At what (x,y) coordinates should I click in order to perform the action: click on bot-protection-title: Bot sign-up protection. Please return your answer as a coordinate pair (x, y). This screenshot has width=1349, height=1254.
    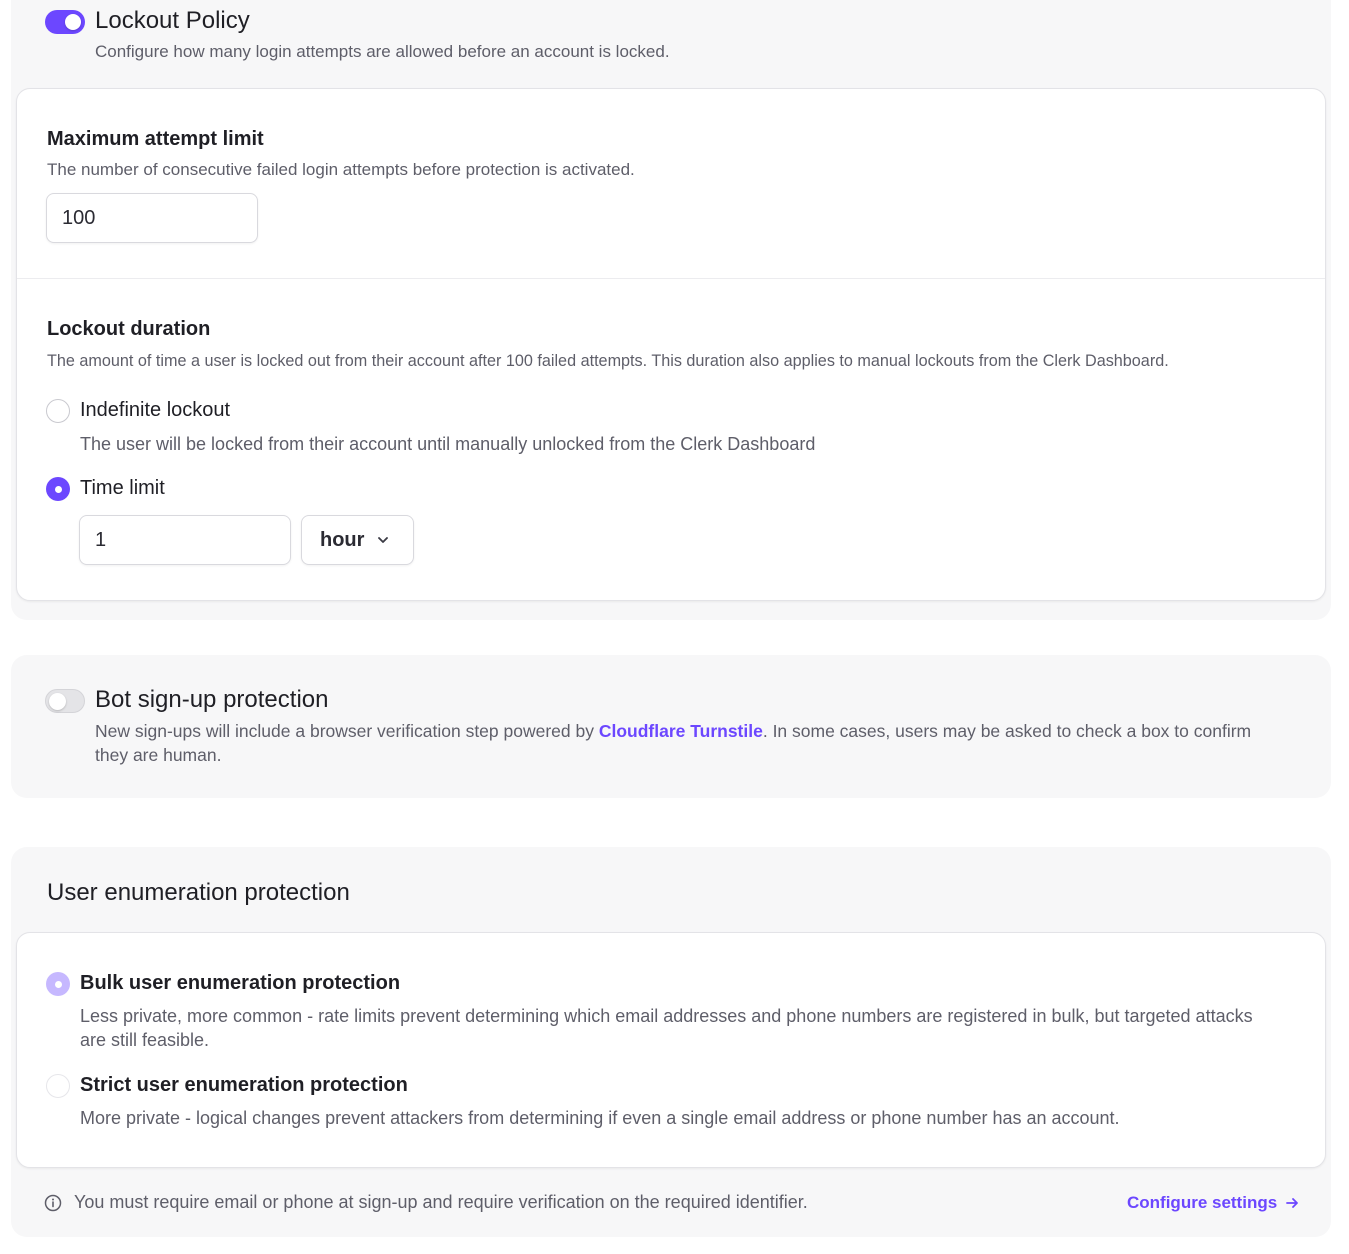
    Looking at the image, I should click on (212, 699).